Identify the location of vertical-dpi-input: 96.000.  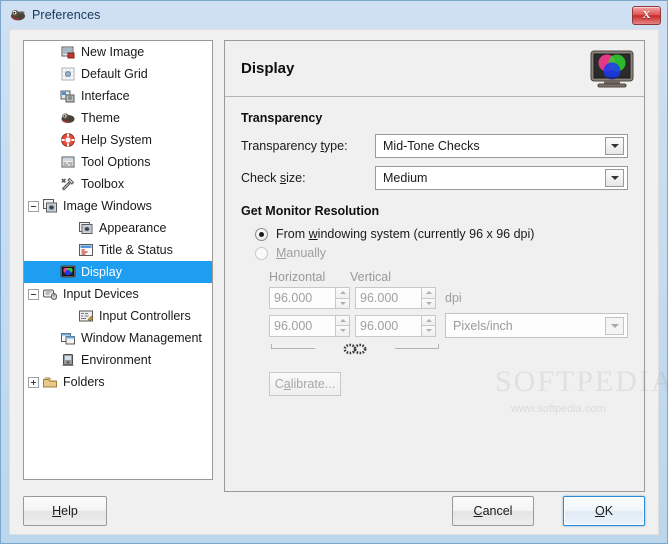
(388, 298).